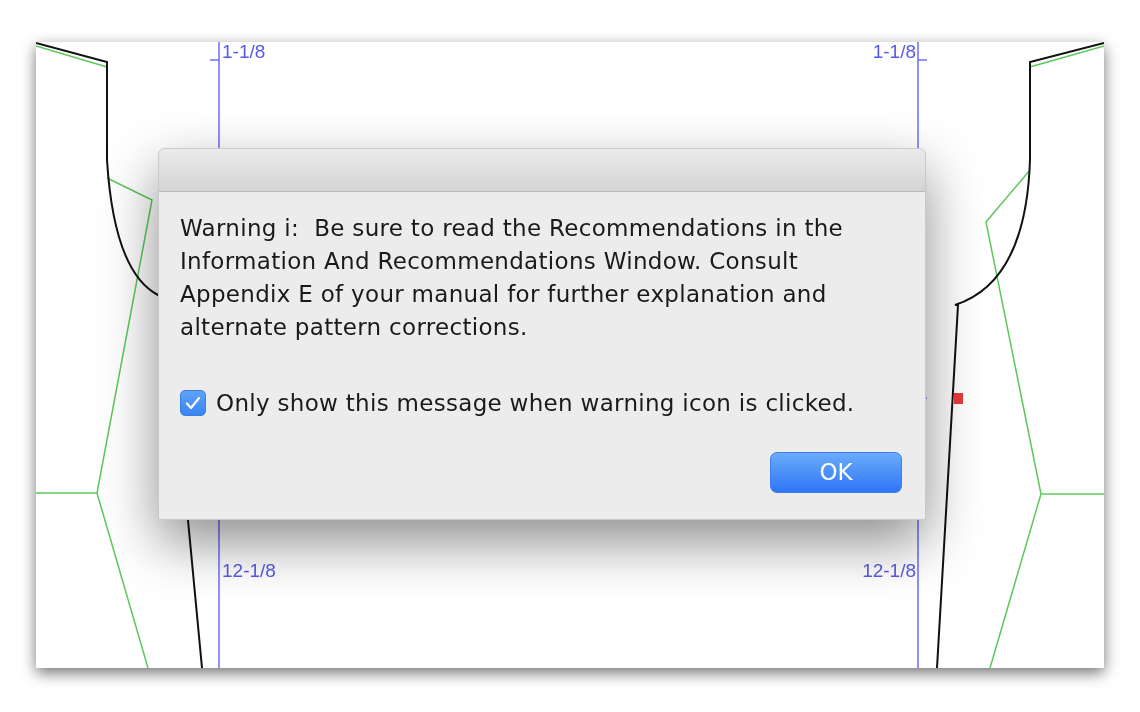 Image resolution: width=1140 pixels, height=712 pixels. Describe the element at coordinates (958, 398) in the screenshot. I see `point-marker-icon` at that location.